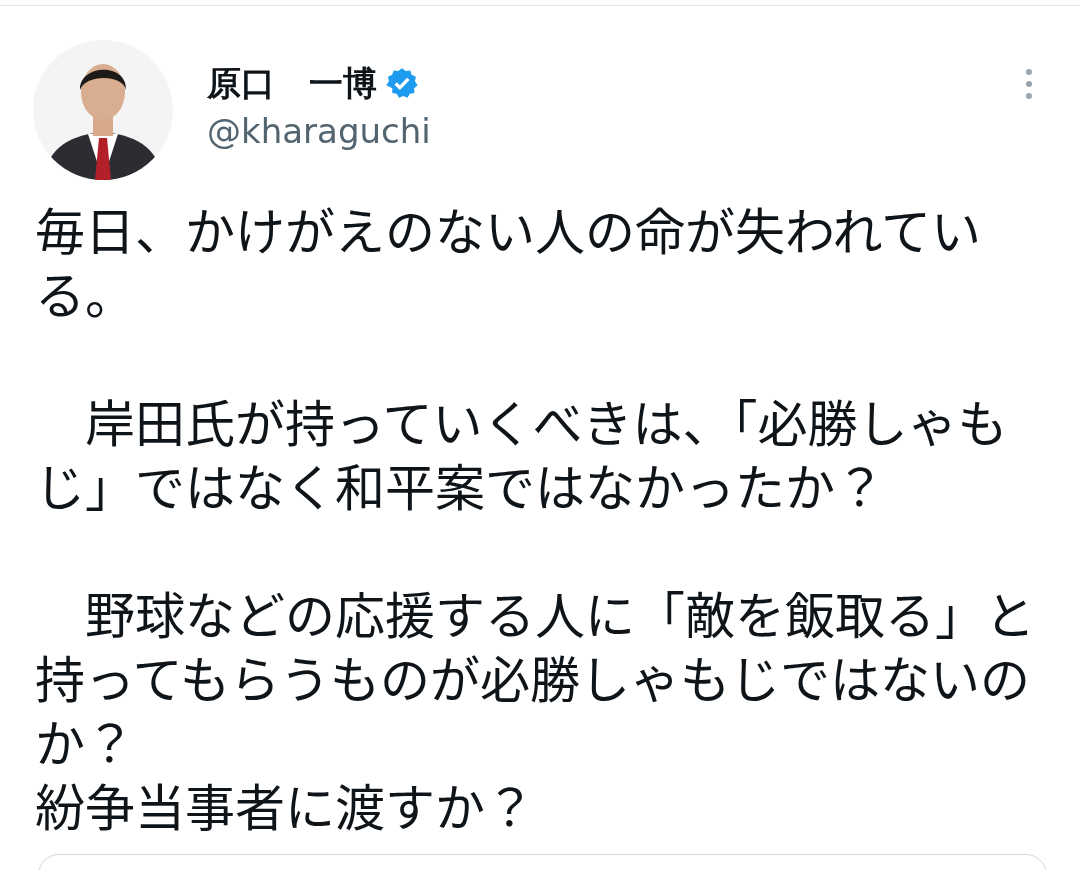 The image size is (1080, 870). Describe the element at coordinates (319, 131) in the screenshot. I see `author-handle: @kharaguchi` at that location.